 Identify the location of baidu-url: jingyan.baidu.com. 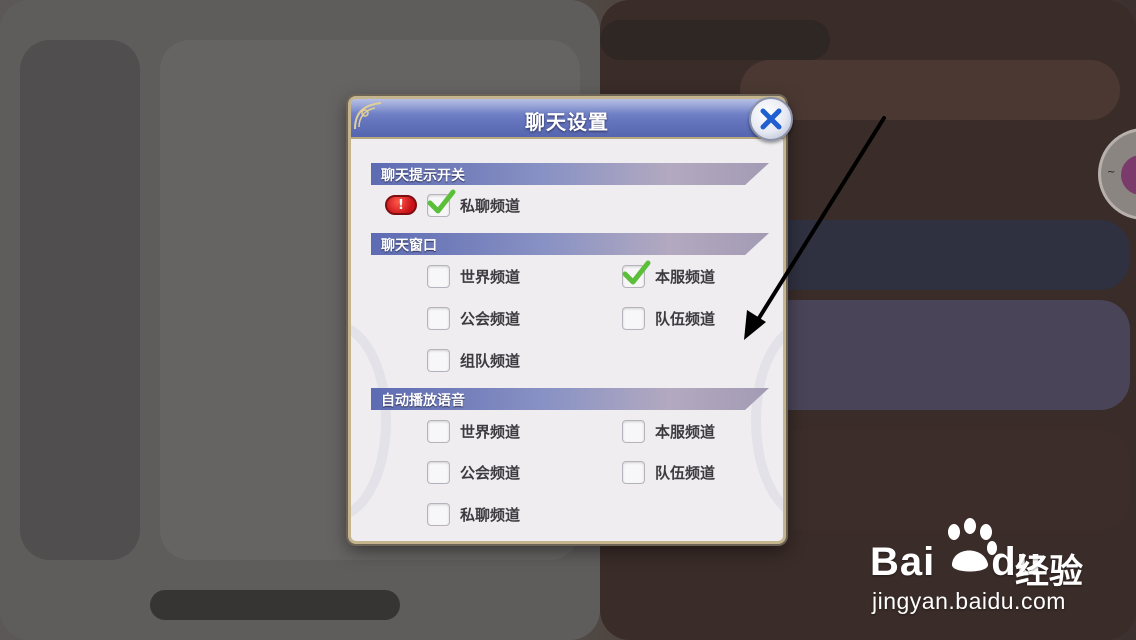
(969, 601).